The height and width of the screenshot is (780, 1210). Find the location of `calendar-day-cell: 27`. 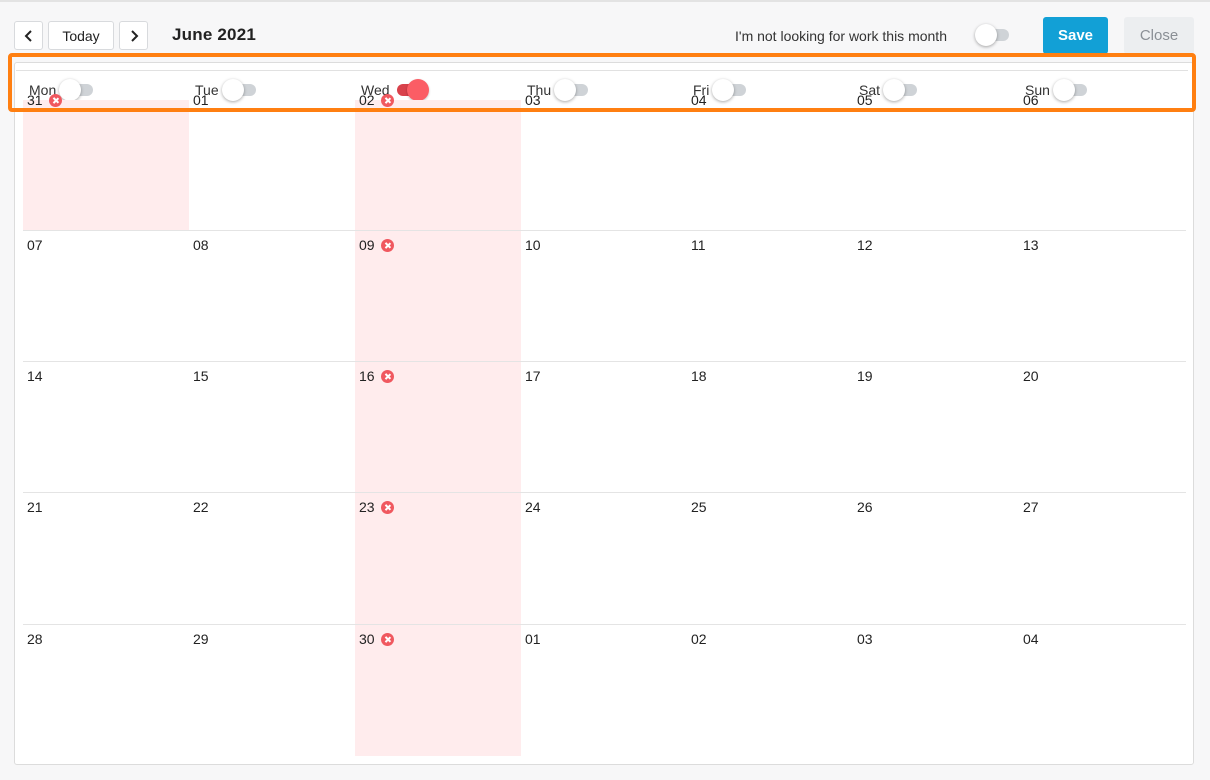

calendar-day-cell: 27 is located at coordinates (1102, 559).